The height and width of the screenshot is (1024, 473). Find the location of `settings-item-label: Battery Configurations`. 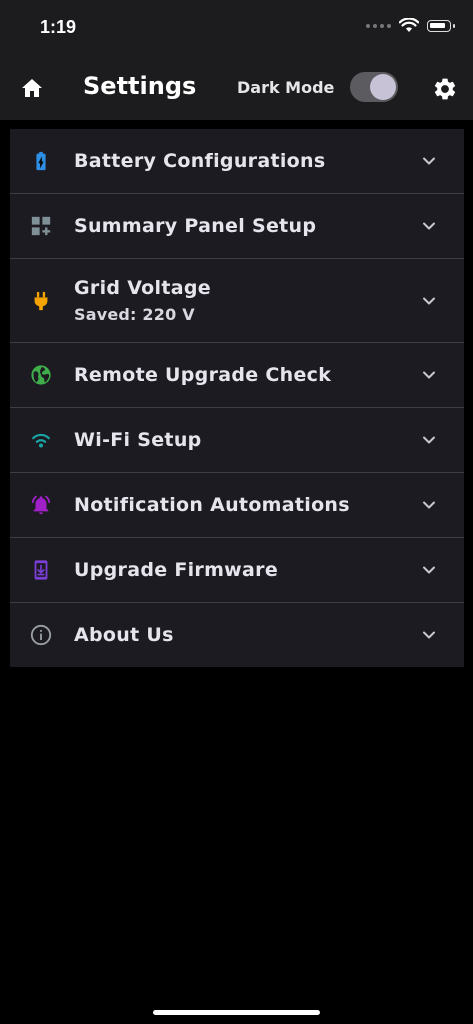

settings-item-label: Battery Configurations is located at coordinates (200, 161).